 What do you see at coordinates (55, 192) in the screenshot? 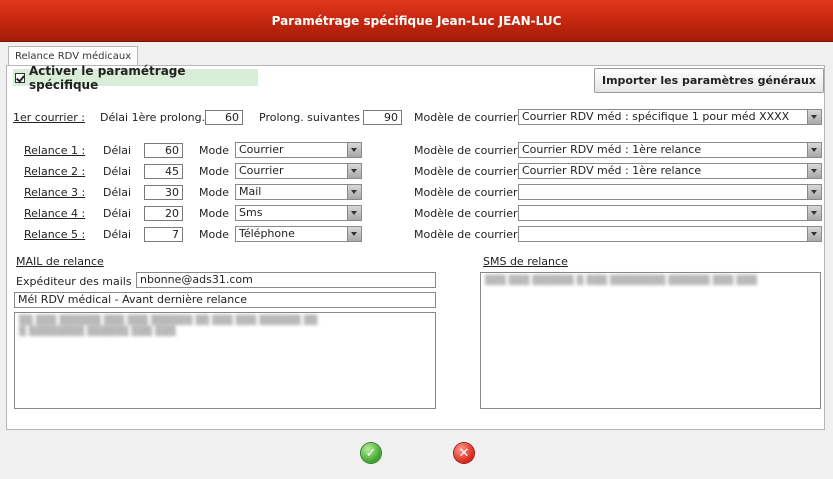
I see `relance-label: Relance 3 :` at bounding box center [55, 192].